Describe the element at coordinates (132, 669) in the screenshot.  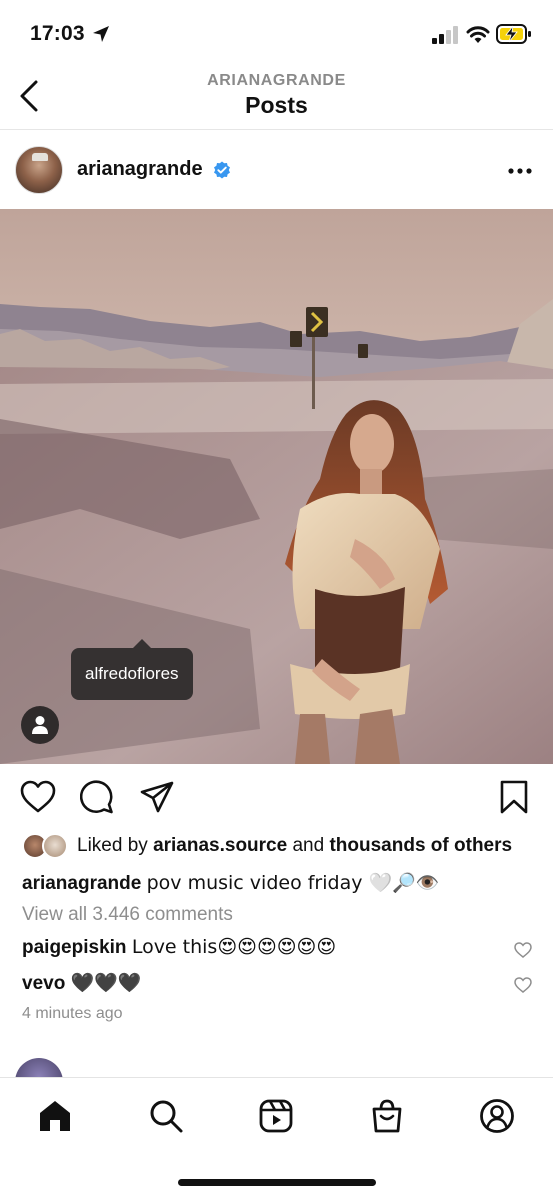
I see `user-tag-bubble: alfredoflores` at that location.